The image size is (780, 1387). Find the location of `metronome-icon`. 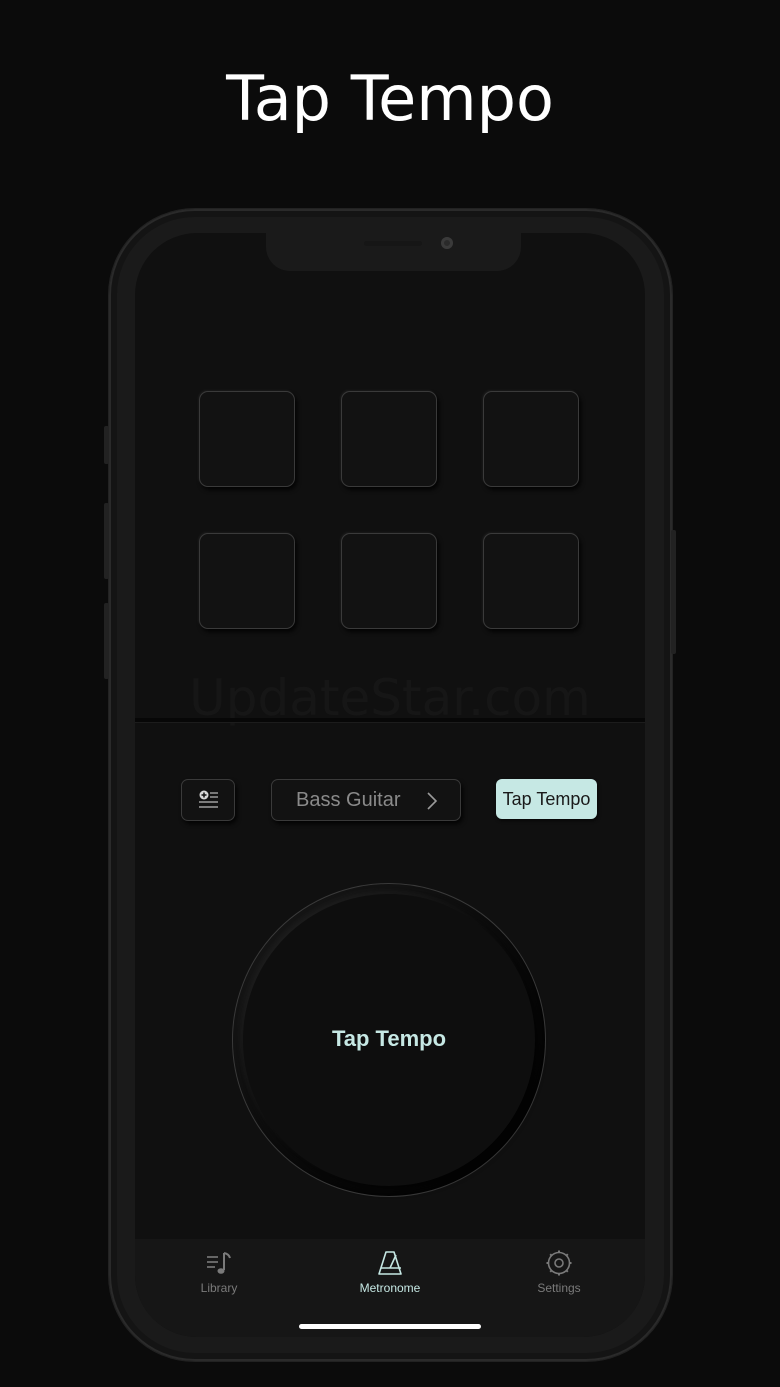

metronome-icon is located at coordinates (390, 1263).